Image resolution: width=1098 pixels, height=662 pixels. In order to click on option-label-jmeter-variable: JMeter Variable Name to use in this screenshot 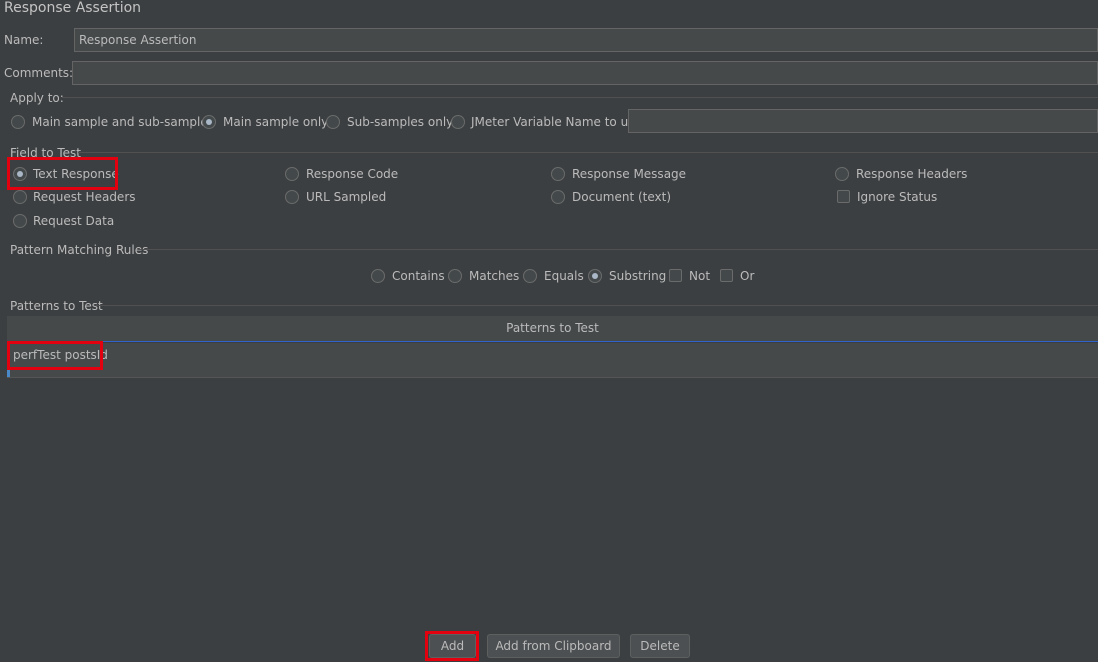, I will do `click(556, 122)`.